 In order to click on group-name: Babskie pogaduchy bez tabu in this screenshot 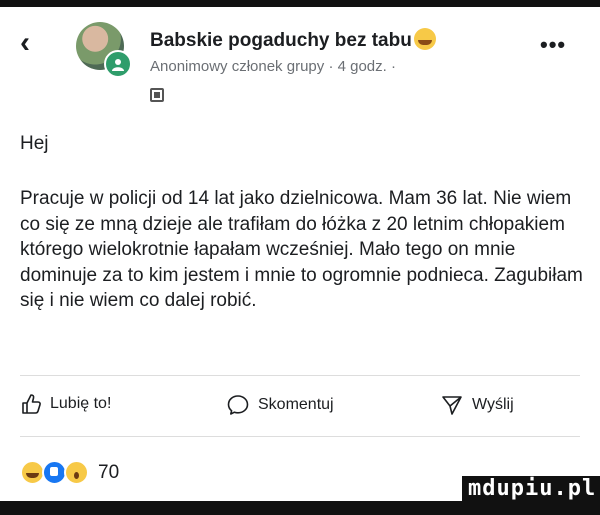, I will do `click(293, 40)`.